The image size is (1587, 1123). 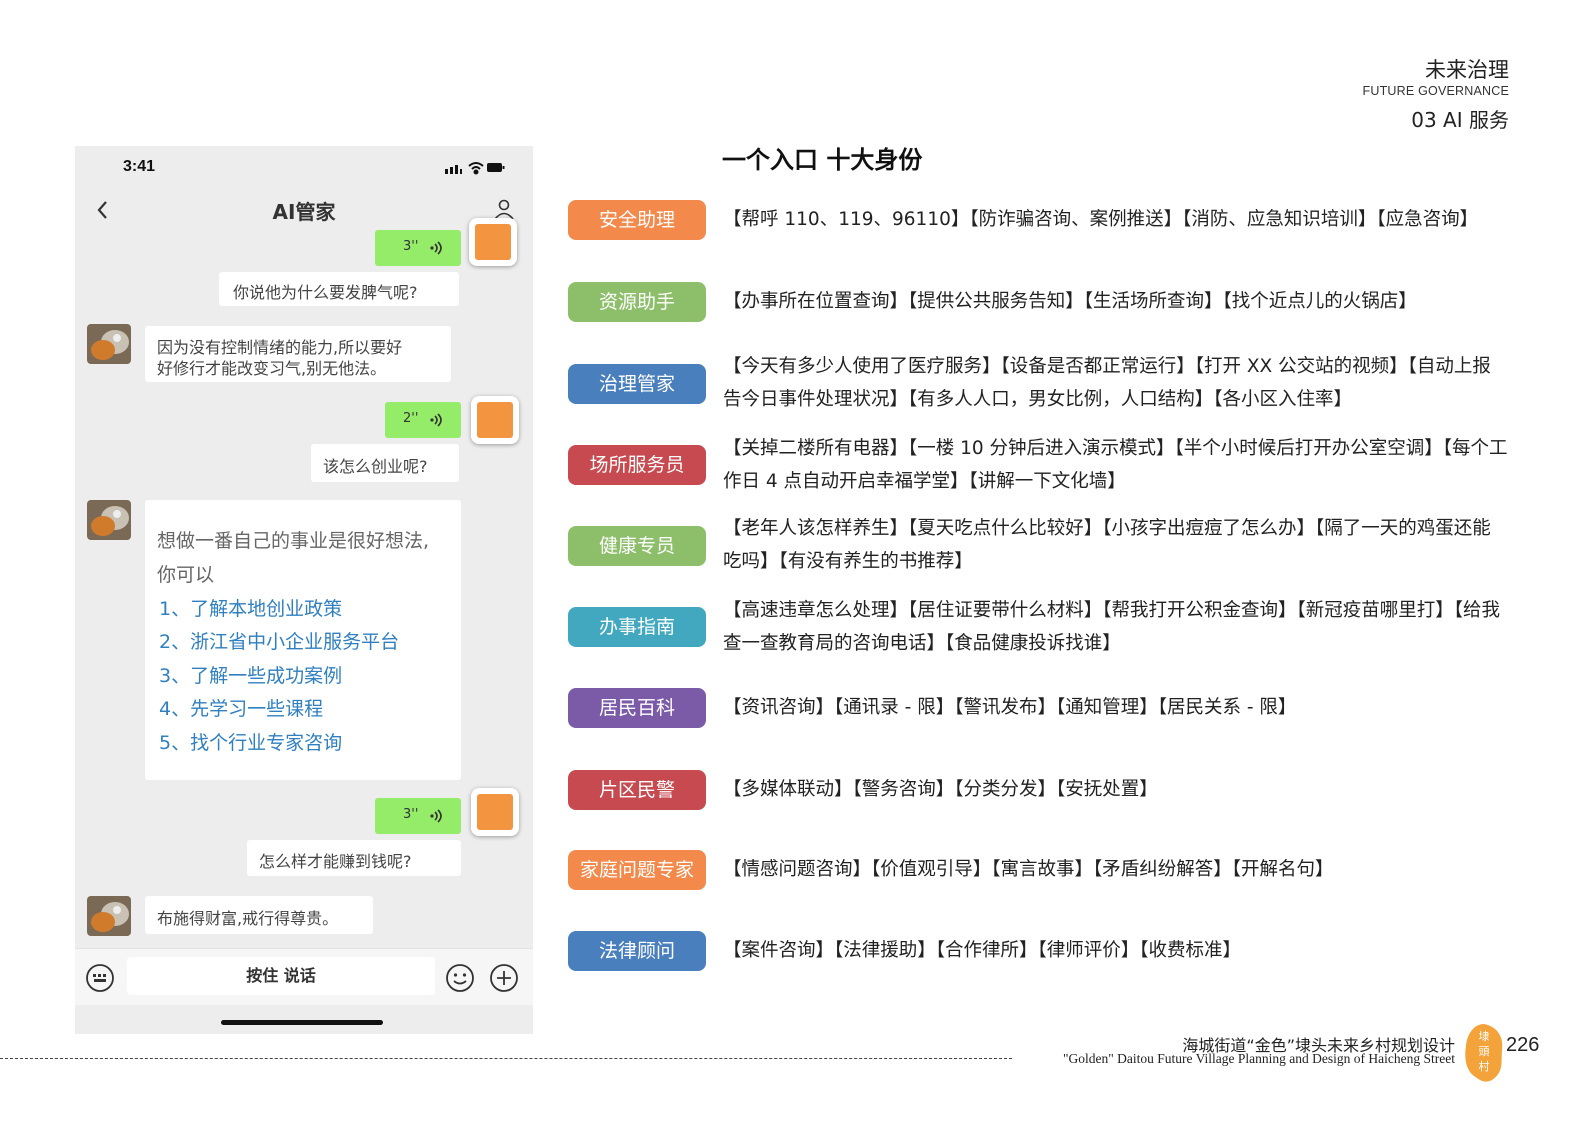 What do you see at coordinates (637, 790) in the screenshot?
I see `role-badge: 片区民警` at bounding box center [637, 790].